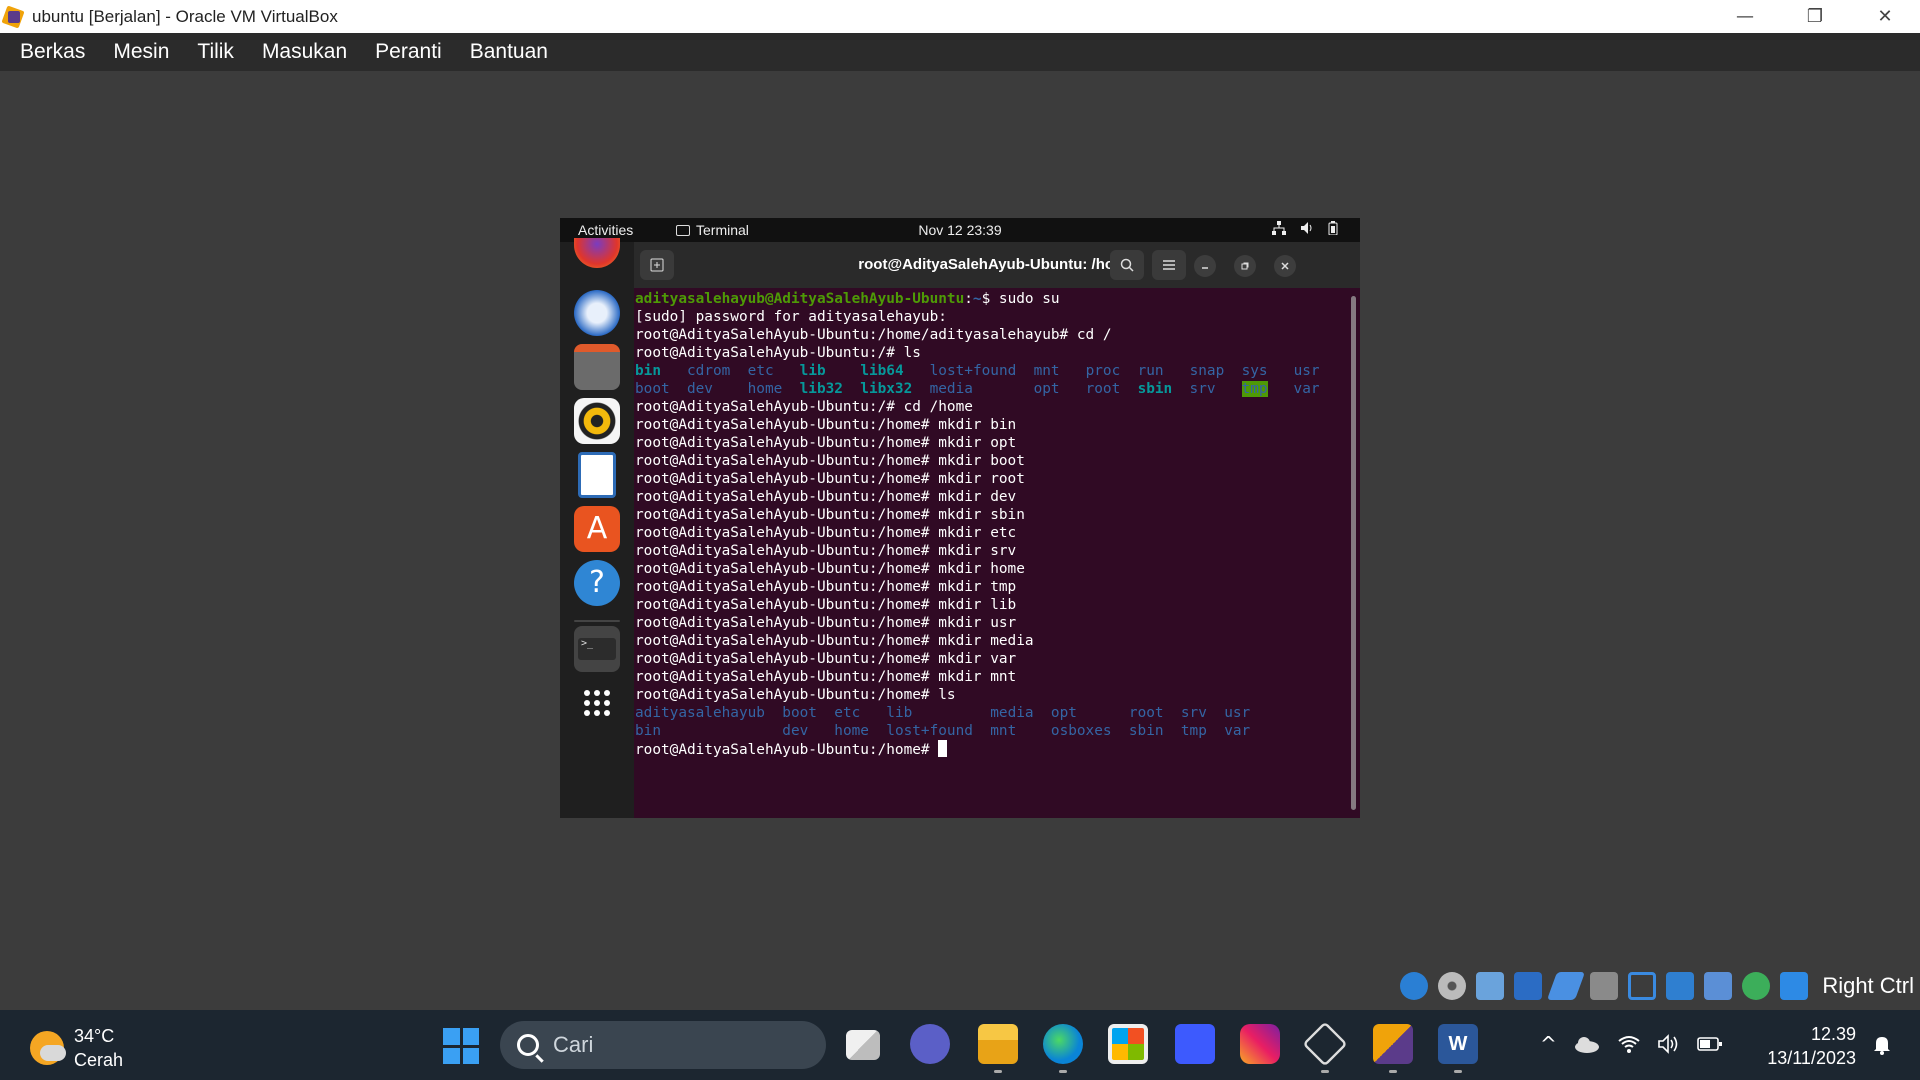  I want to click on maximize-terminal-button, so click(1245, 266).